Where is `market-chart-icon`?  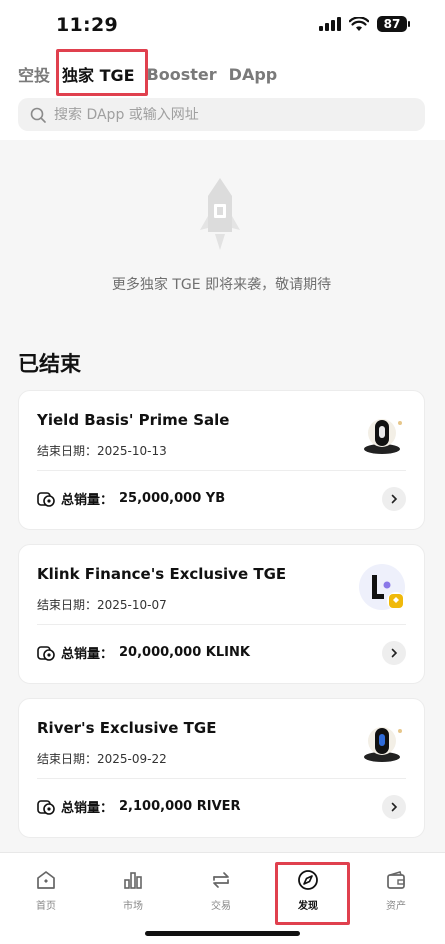
market-chart-icon is located at coordinates (133, 880).